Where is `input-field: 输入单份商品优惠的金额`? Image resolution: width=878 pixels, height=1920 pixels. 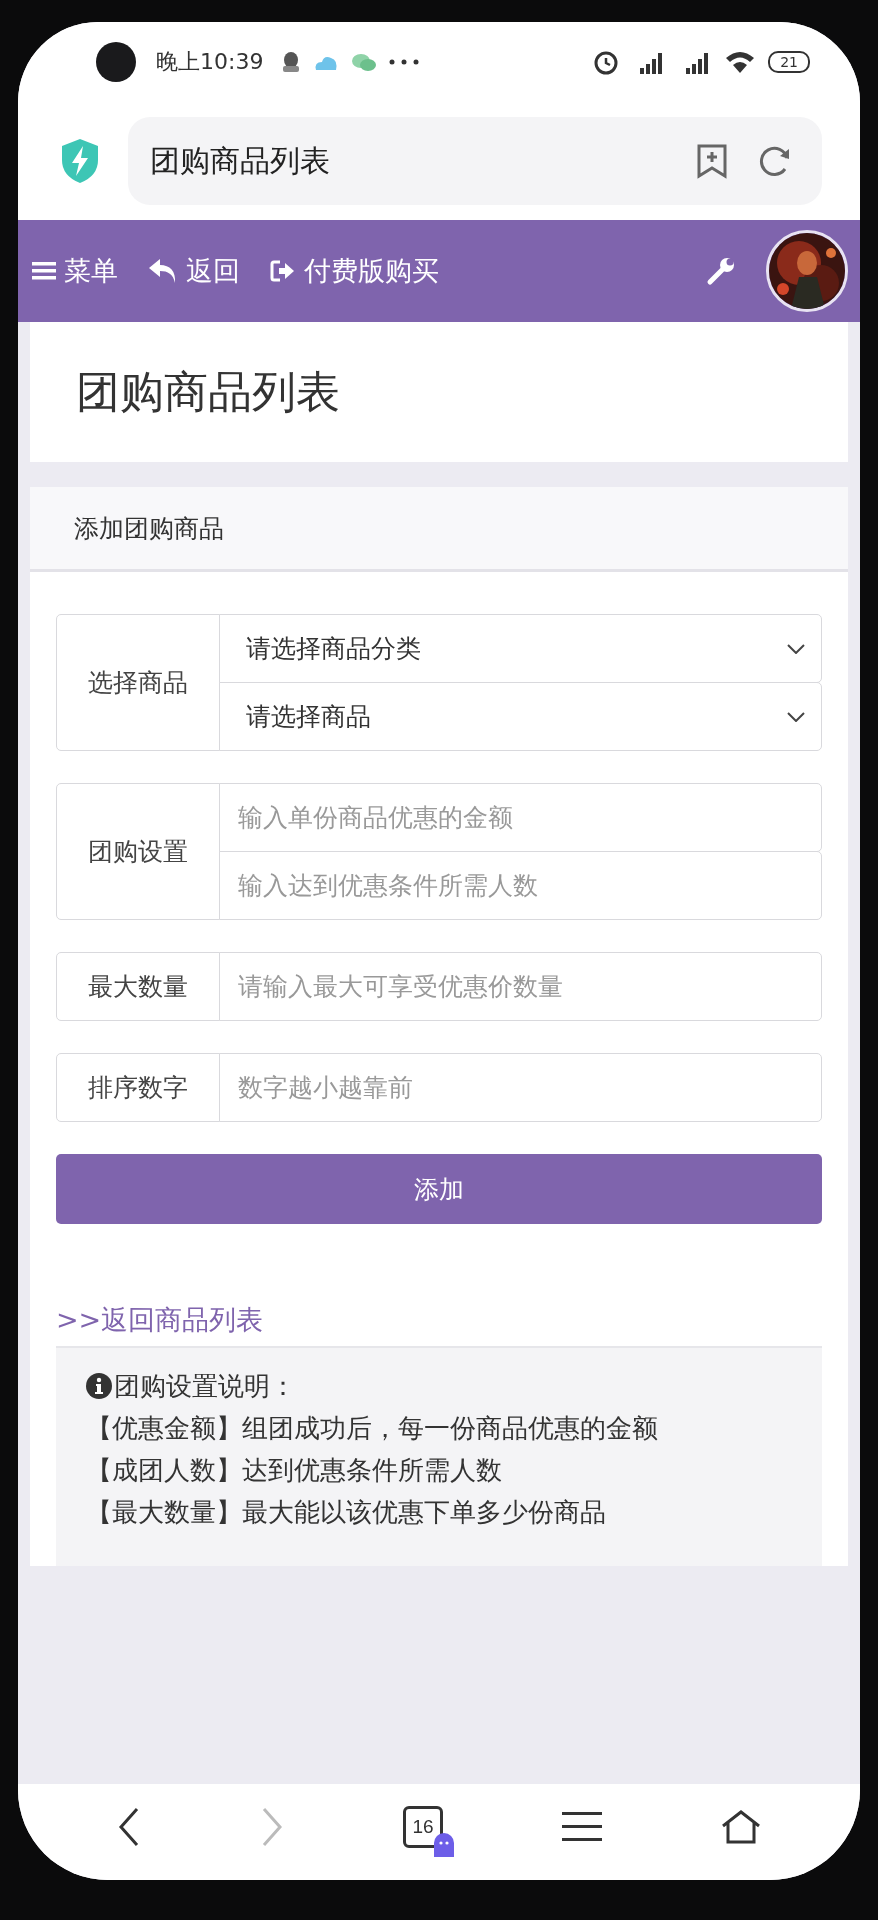
input-field: 输入单份商品优惠的金额 is located at coordinates (520, 817).